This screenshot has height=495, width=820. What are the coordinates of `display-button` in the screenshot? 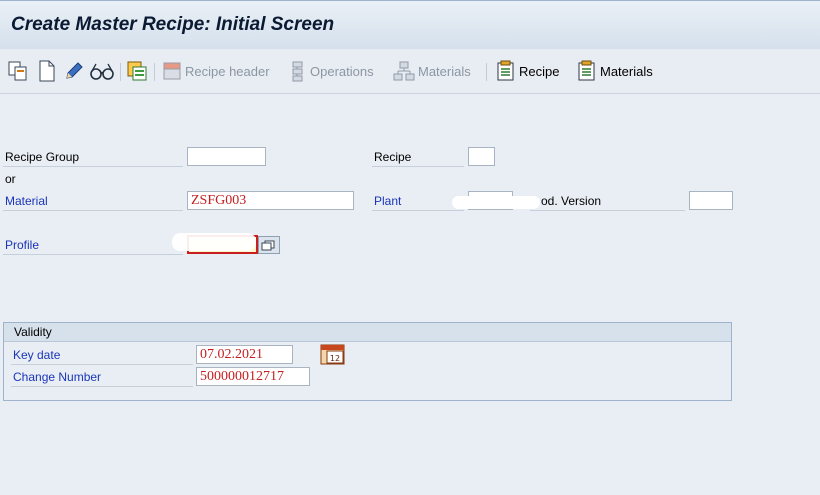 It's located at (102, 71).